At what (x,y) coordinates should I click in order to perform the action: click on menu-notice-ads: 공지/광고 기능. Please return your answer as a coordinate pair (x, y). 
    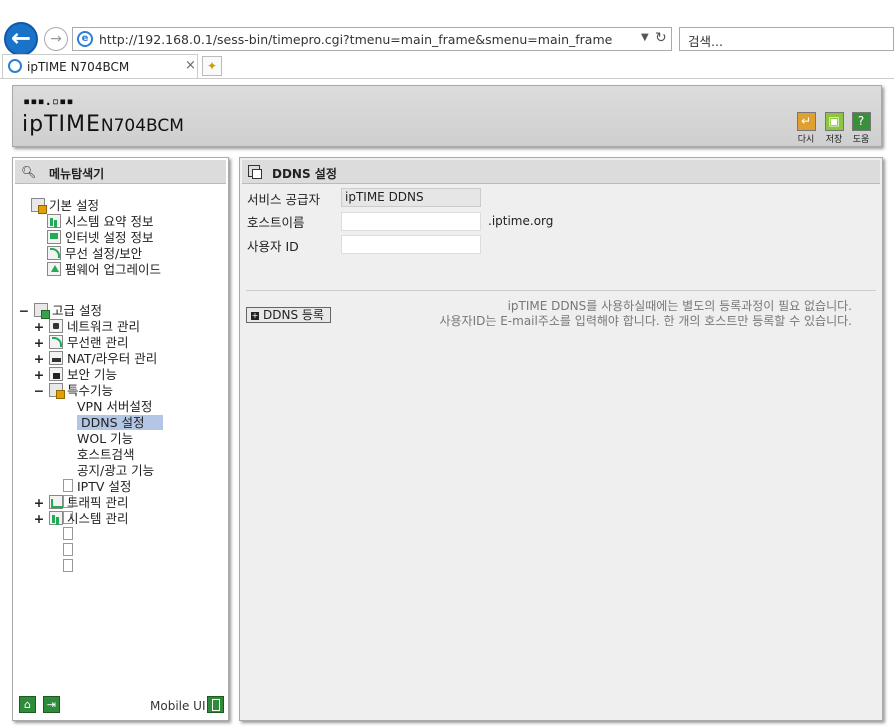
    Looking at the image, I should click on (109, 509).